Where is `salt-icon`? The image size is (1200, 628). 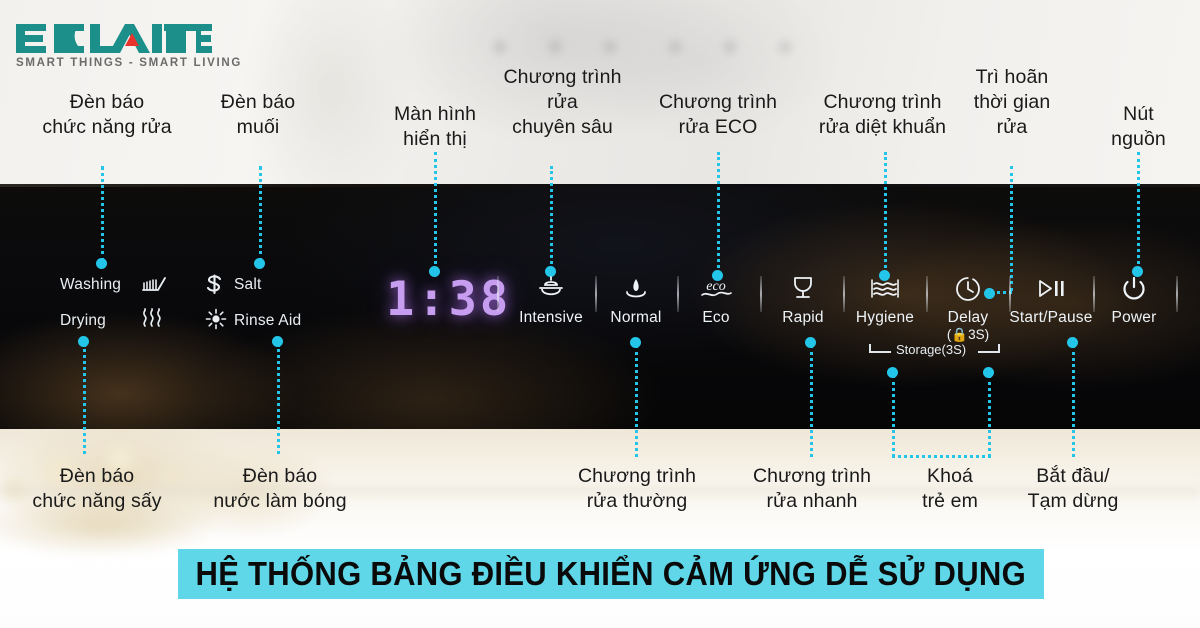 salt-icon is located at coordinates (215, 287).